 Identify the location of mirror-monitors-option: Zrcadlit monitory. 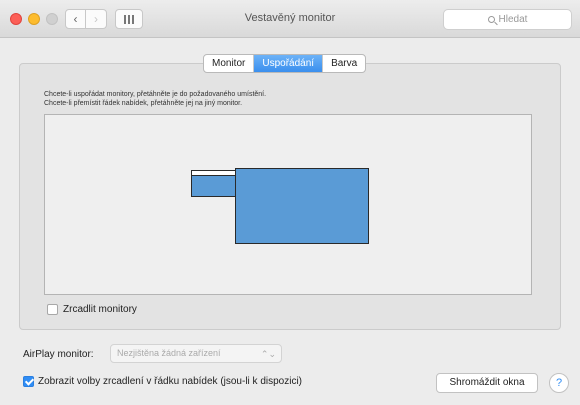
(92, 309).